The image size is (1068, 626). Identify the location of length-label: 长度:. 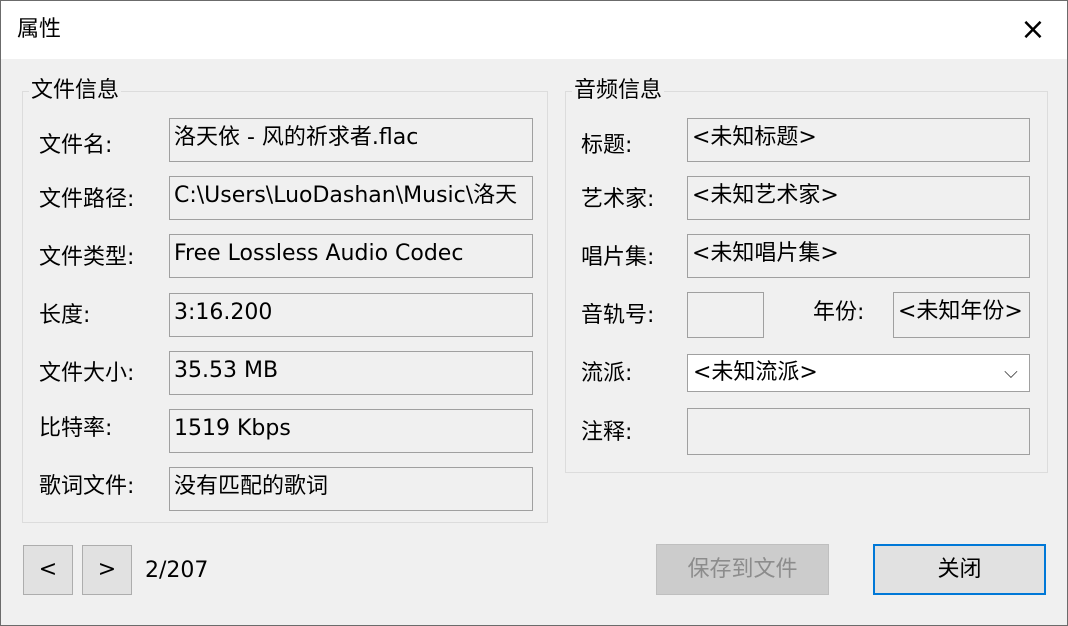
(65, 315).